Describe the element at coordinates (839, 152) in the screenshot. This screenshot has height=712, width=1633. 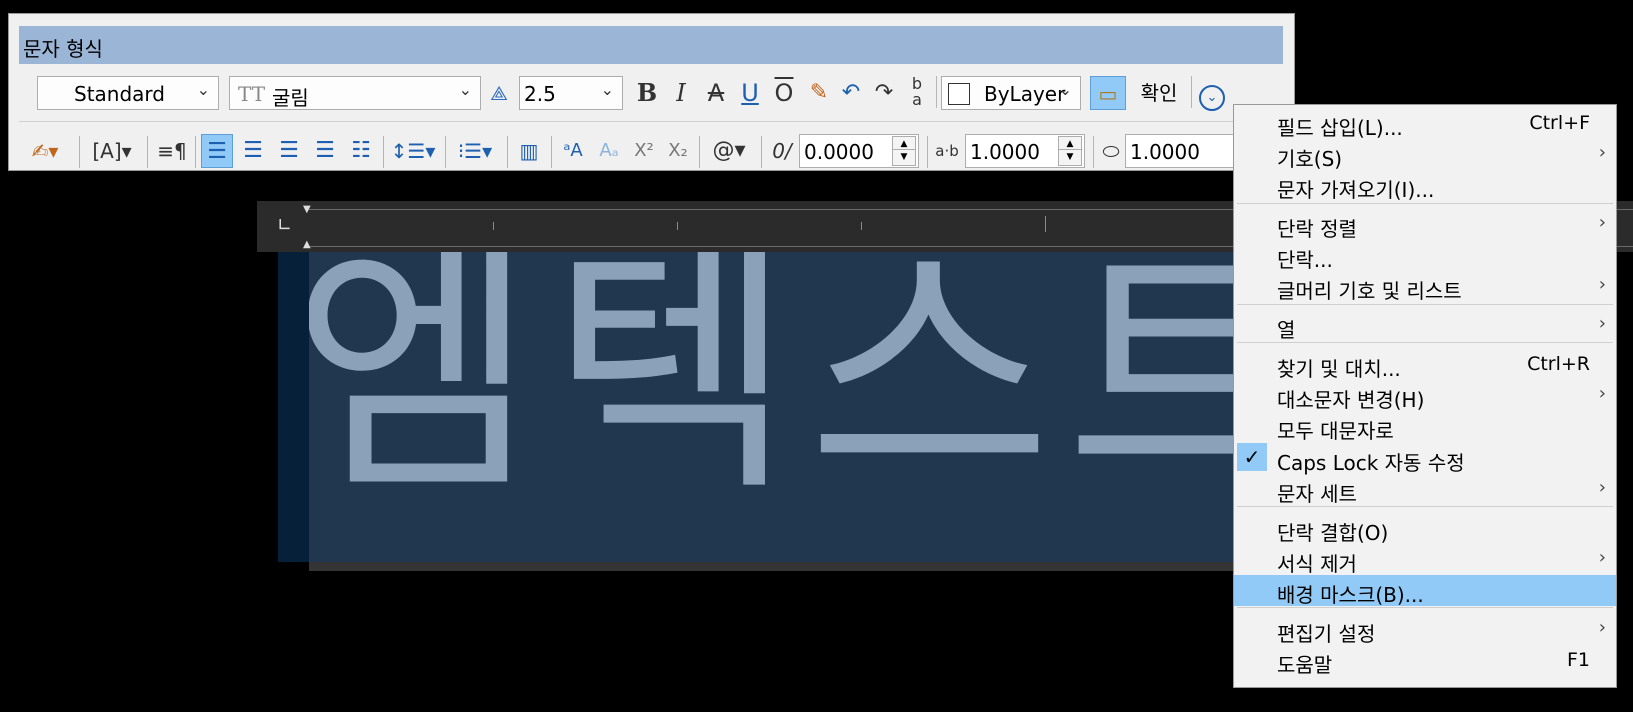
I see `oblique-angle-value: 0.0000` at that location.